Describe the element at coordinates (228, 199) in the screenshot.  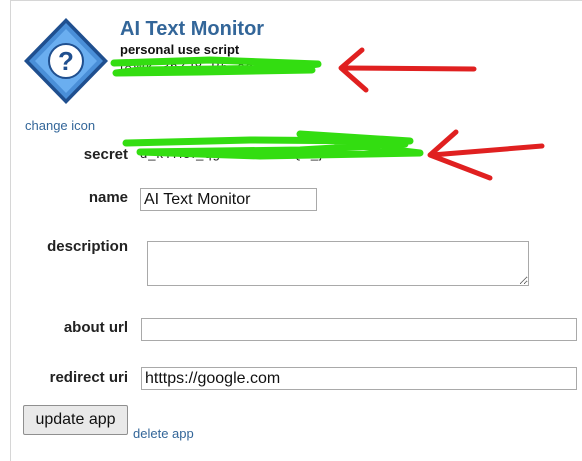
I see `name-input` at that location.